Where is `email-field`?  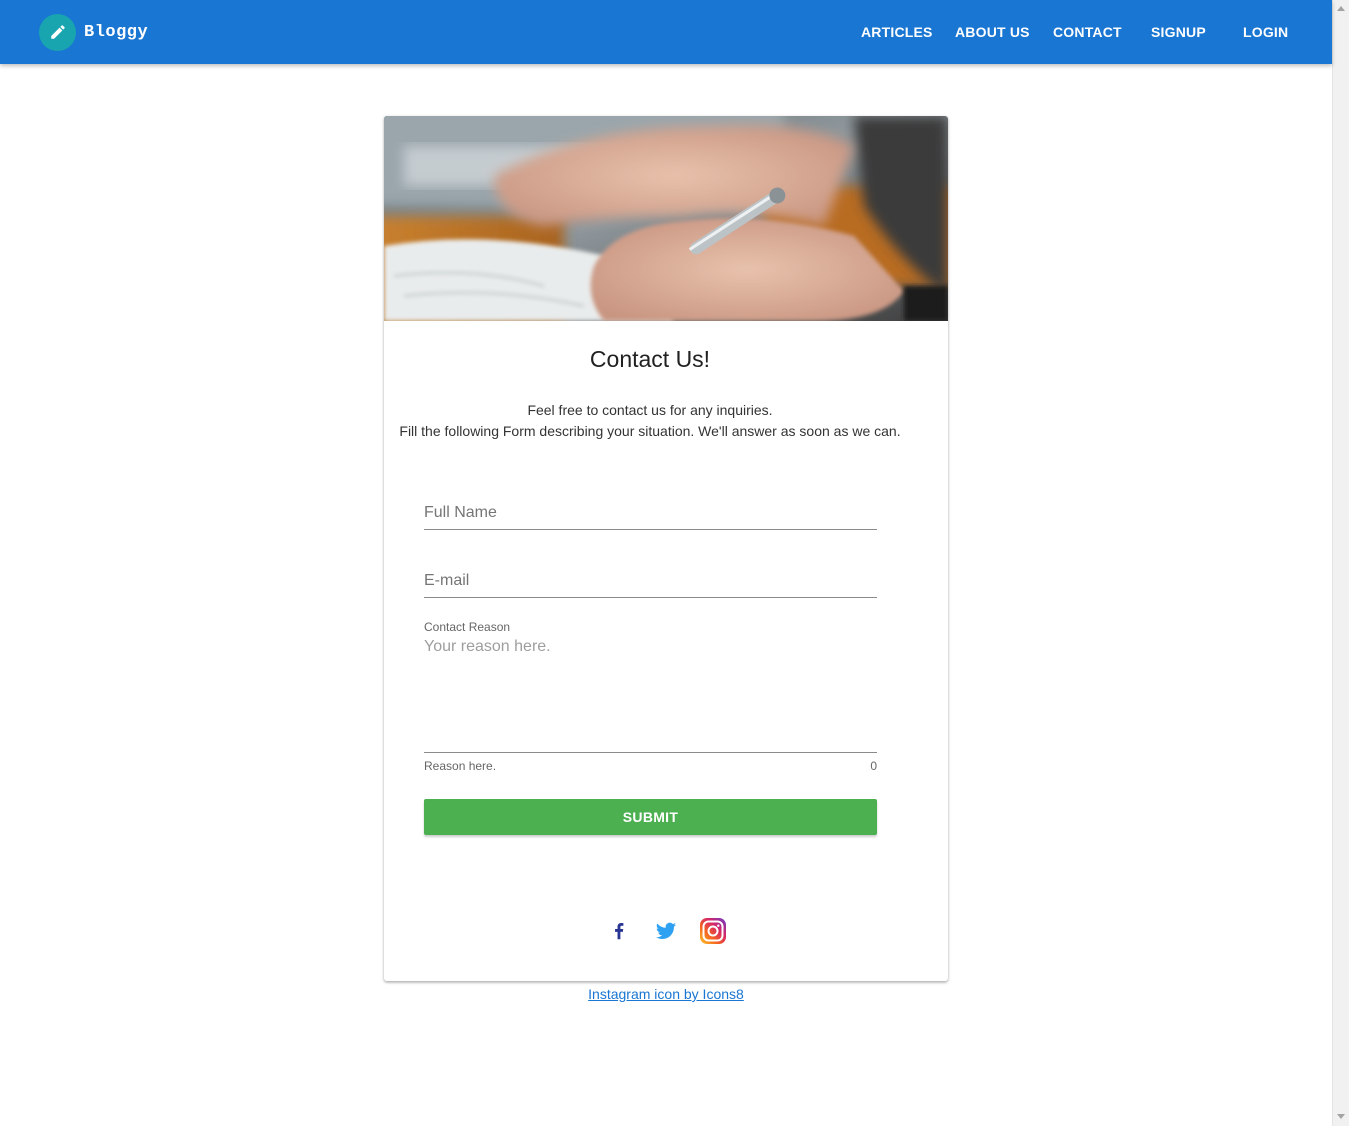
email-field is located at coordinates (650, 581).